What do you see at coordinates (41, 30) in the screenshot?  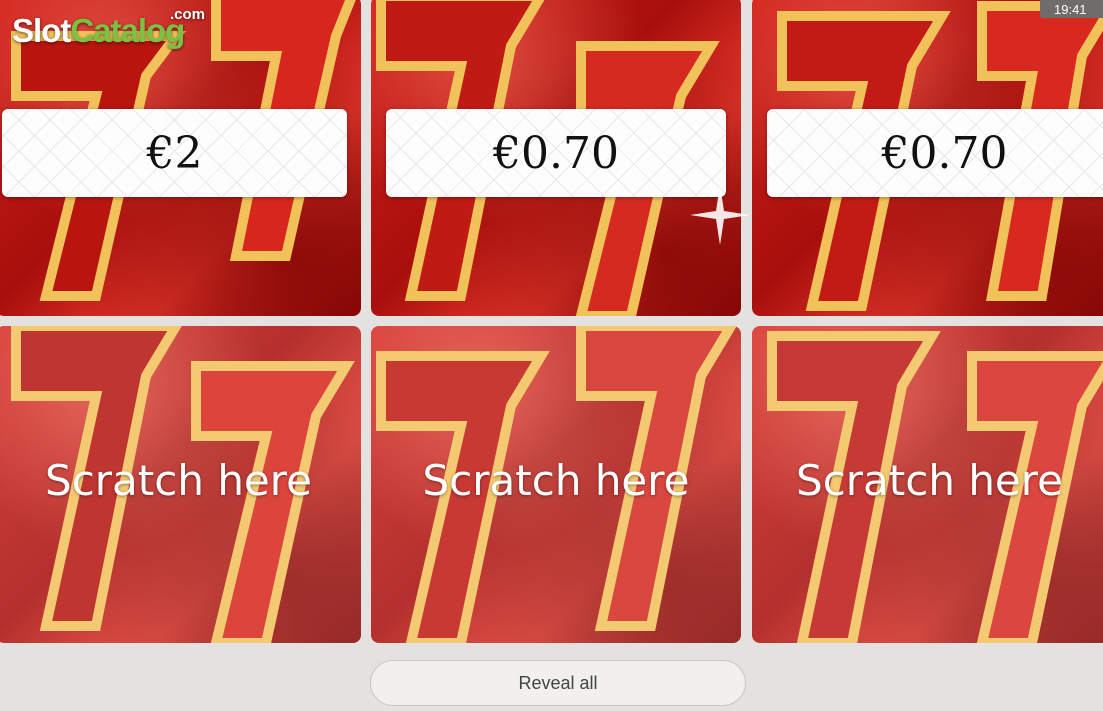 I see `logo-slot-text: Slot` at bounding box center [41, 30].